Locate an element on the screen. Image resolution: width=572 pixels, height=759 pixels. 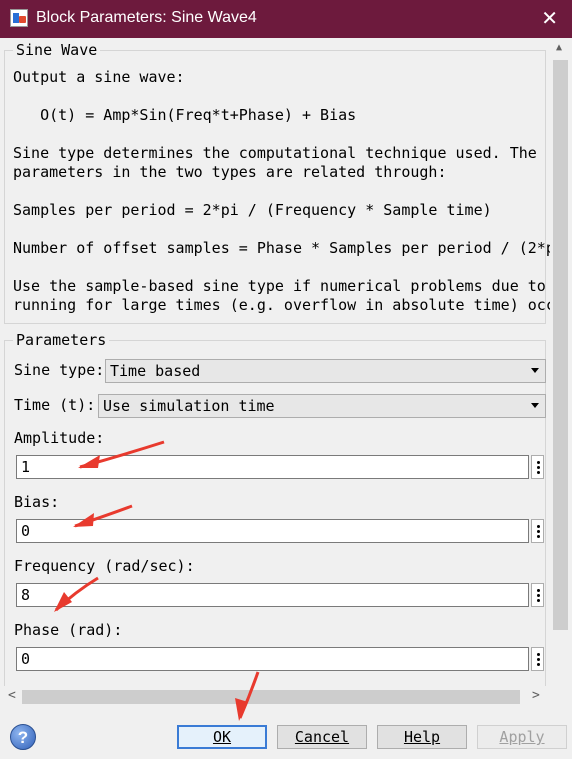
close-icon: ✕ is located at coordinates (549, 18).